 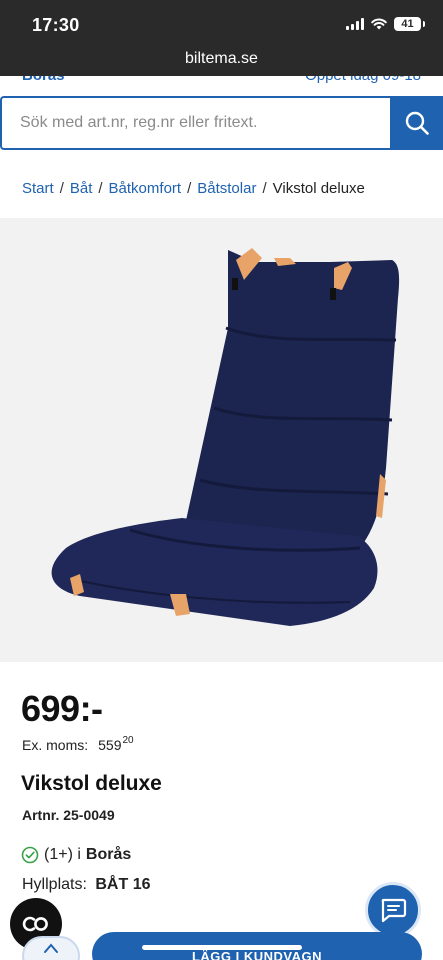 What do you see at coordinates (409, 24) in the screenshot?
I see `battery-icon: 41` at bounding box center [409, 24].